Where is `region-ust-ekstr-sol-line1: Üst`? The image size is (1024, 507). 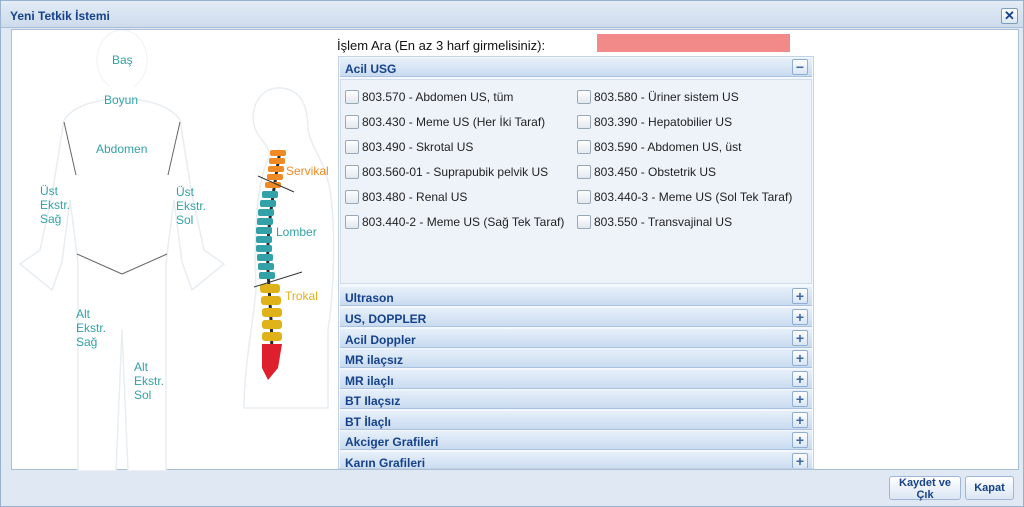 region-ust-ekstr-sol-line1: Üst is located at coordinates (185, 192).